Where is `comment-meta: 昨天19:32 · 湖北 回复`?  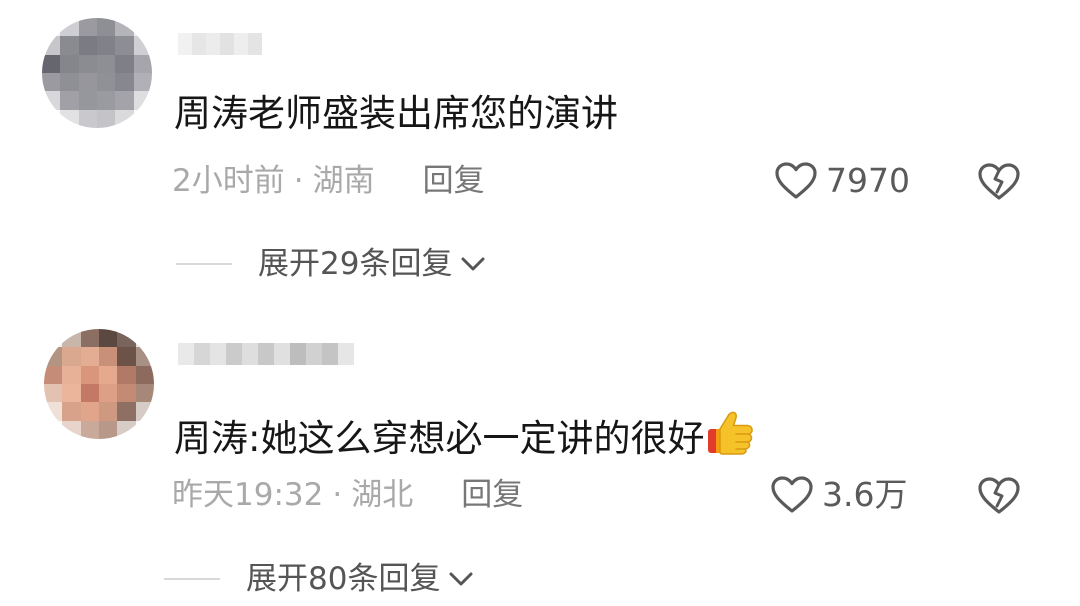 comment-meta: 昨天19:32 · 湖北 回复 is located at coordinates (347, 495).